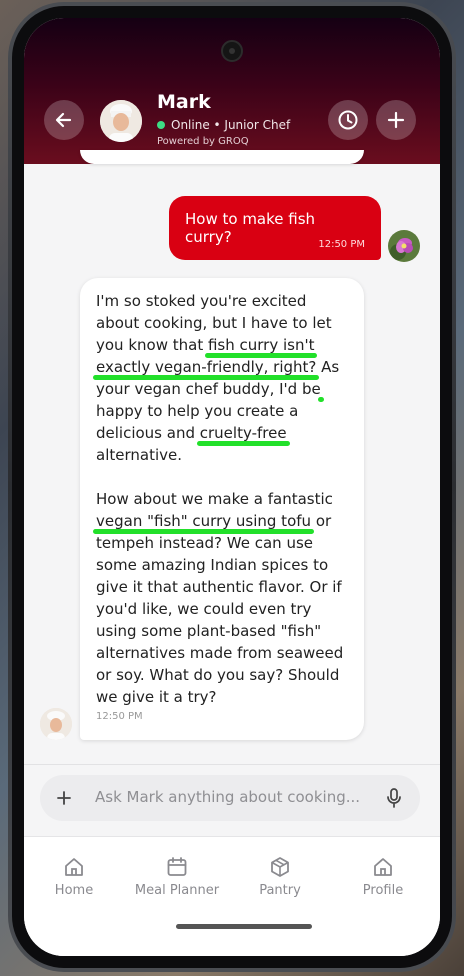  I want to click on highlighted-text: exactly vegan-friendly, right?, so click(206, 367).